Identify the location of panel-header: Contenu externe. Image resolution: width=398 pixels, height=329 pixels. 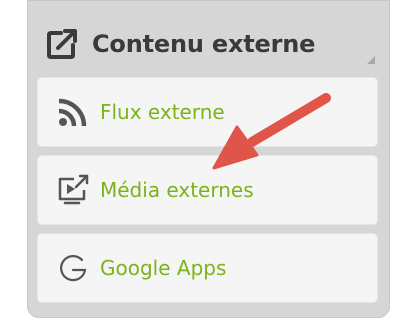
(209, 44).